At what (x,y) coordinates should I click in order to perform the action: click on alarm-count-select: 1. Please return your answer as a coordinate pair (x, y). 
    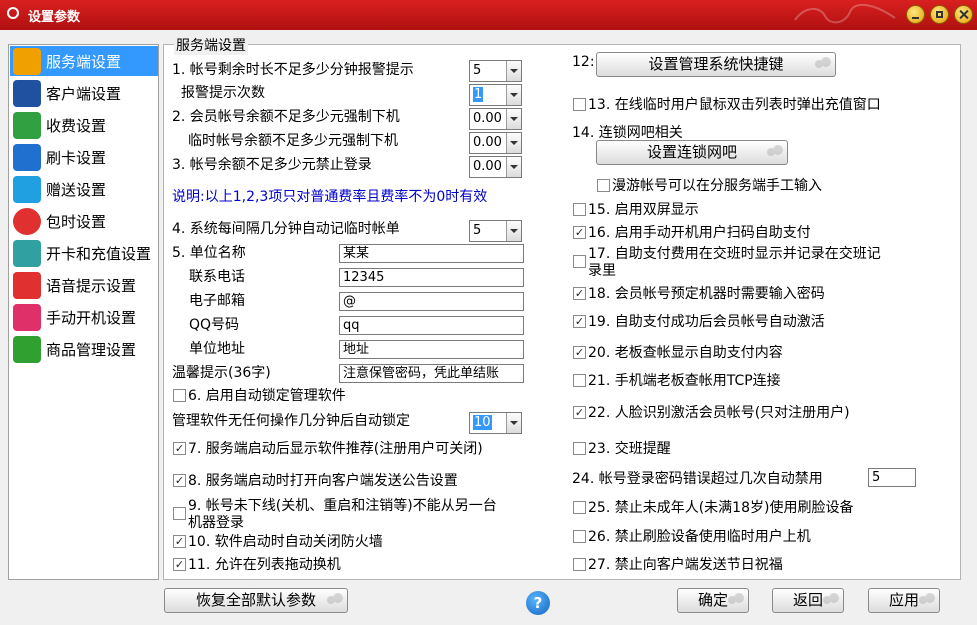
    Looking at the image, I should click on (495, 95).